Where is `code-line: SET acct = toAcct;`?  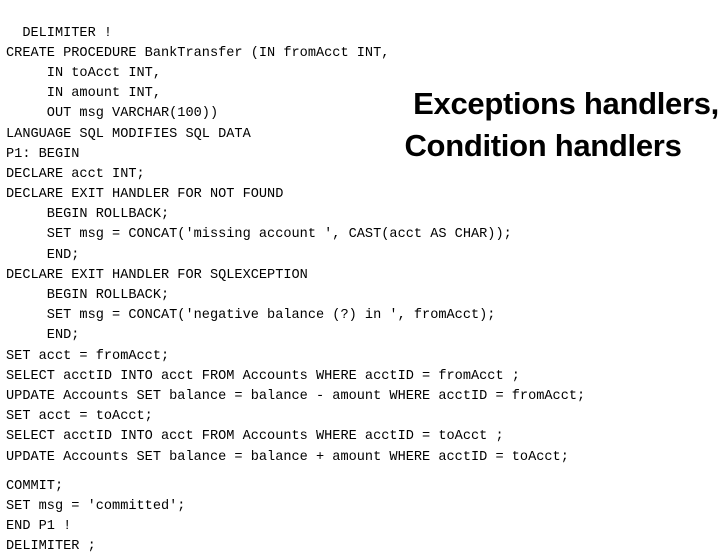
code-line: SET acct = toAcct; is located at coordinates (79, 417).